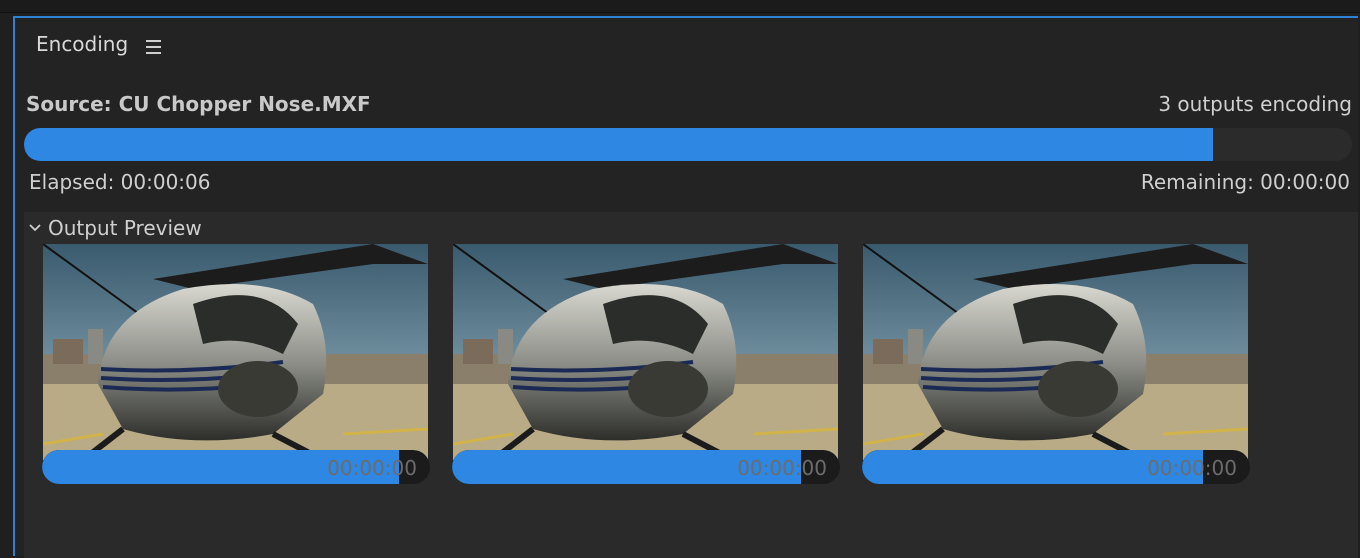 This screenshot has width=1360, height=558. I want to click on source-label: Source: CU Chopper Nose.MXF, so click(198, 104).